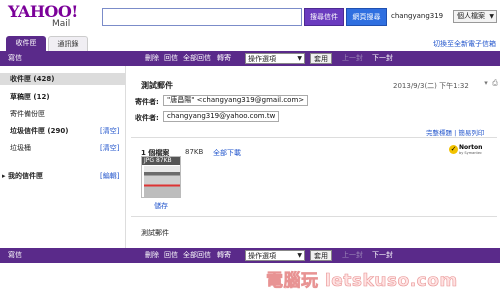 The height and width of the screenshot is (289, 500). Describe the element at coordinates (221, 116) in the screenshot. I see `to-field: changyang319@yahoo.com.tw` at that location.